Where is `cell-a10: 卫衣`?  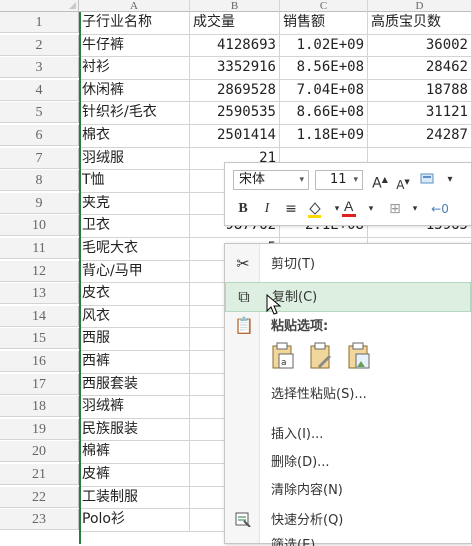
cell-a10: 卫衣 is located at coordinates (134, 226).